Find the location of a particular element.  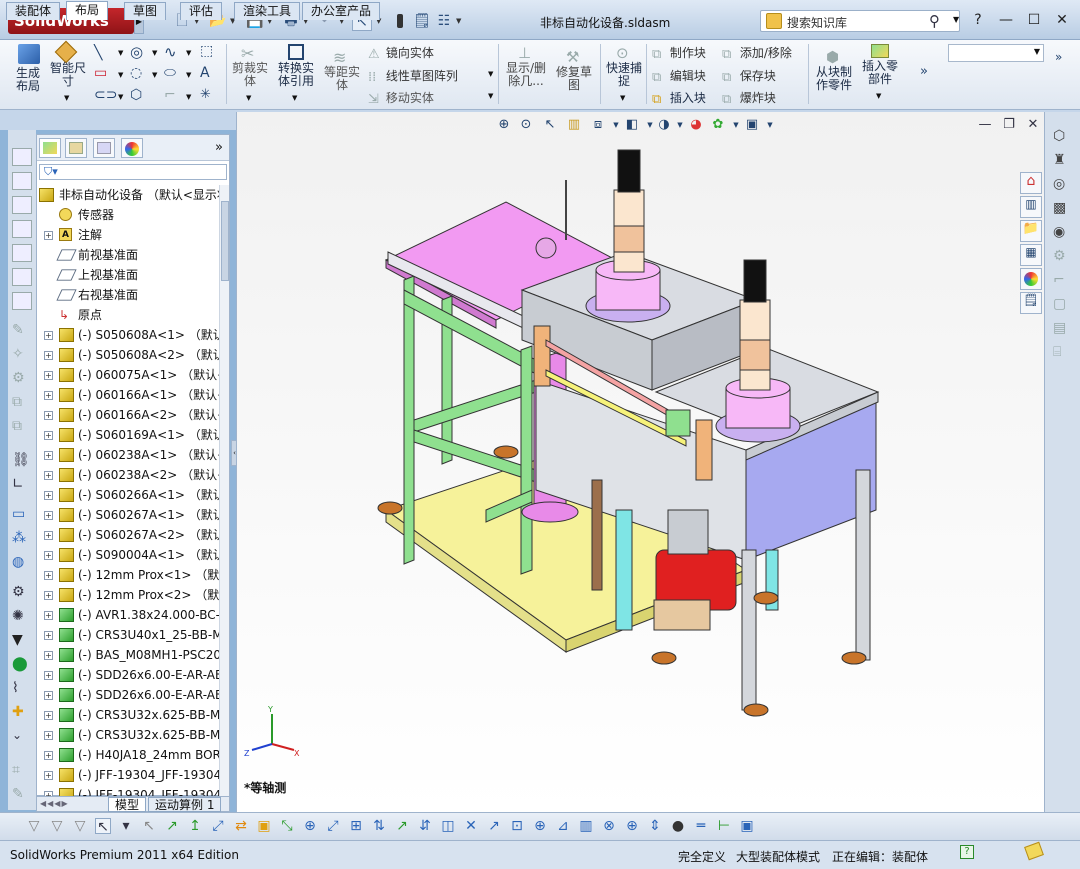

mate-limit-icon: ═ is located at coordinates (701, 826).